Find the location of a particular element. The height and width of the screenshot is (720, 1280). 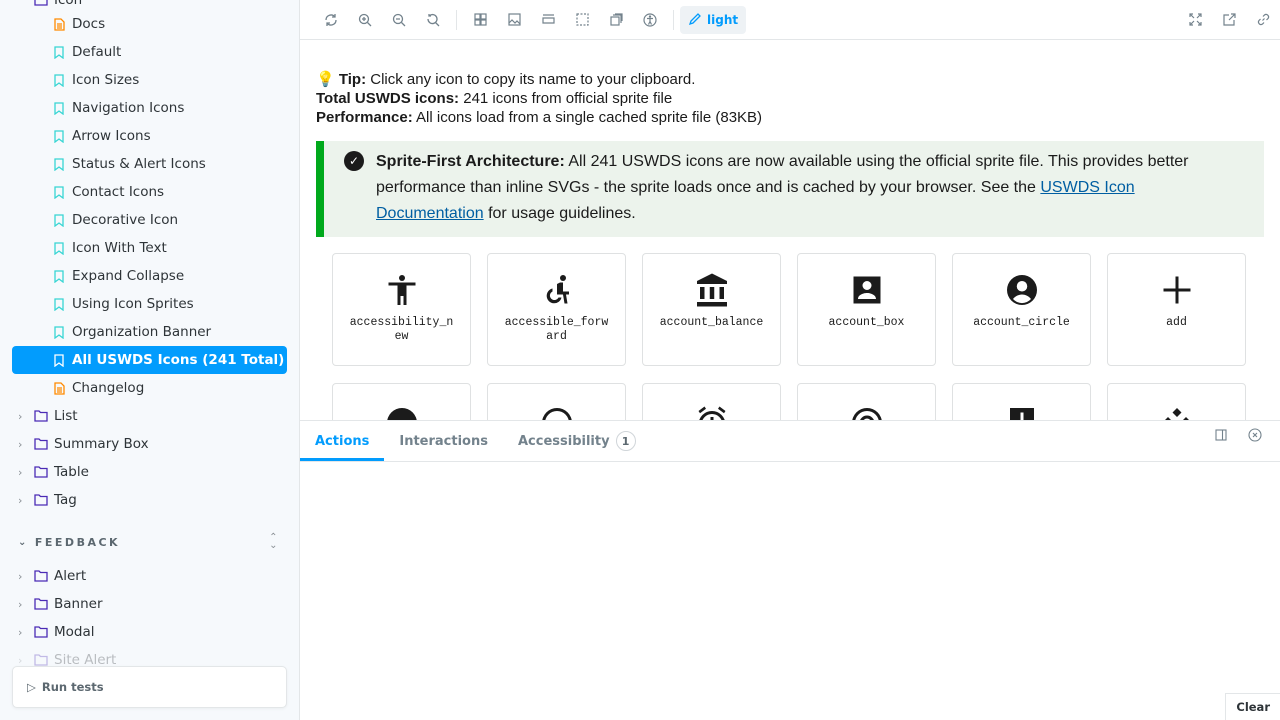

icon-card: accessible_forward is located at coordinates (556, 309).